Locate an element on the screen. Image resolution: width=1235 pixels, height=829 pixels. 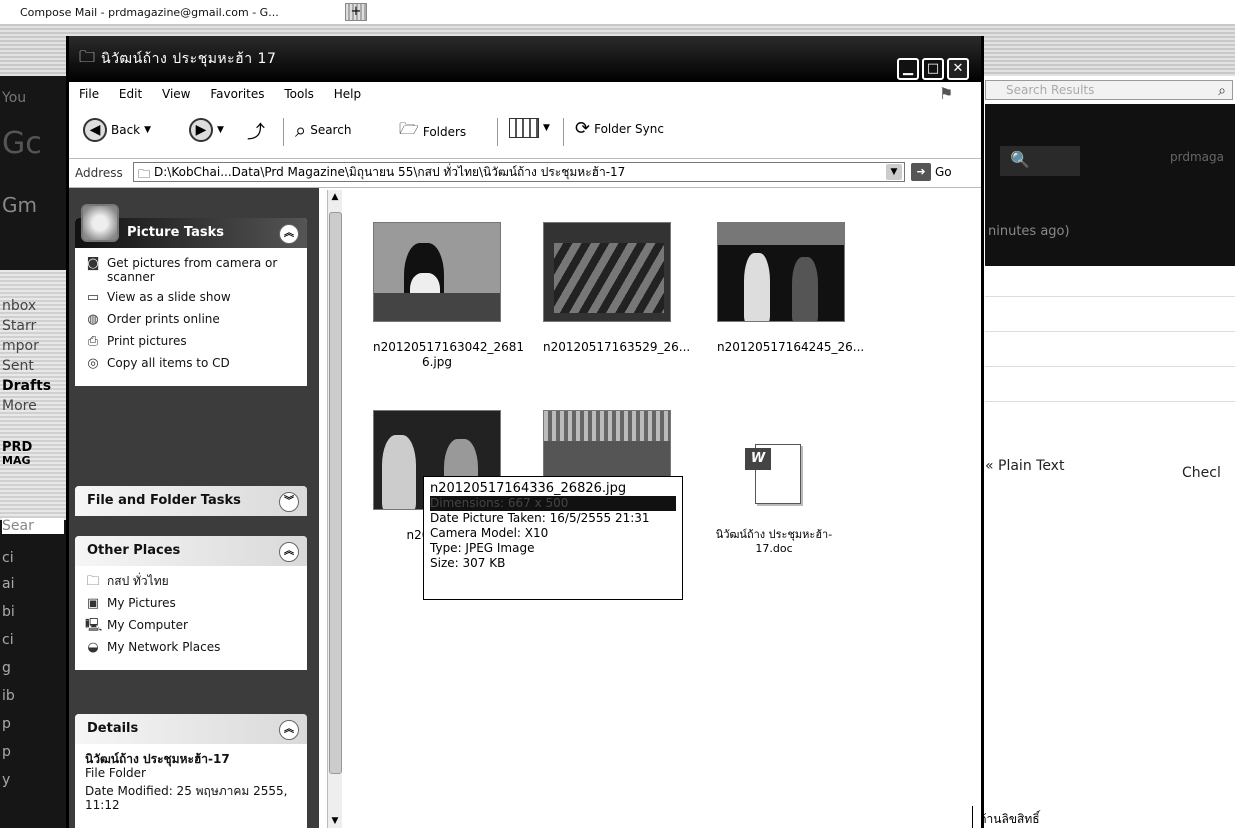
back-arrow-icon: ◀ is located at coordinates (95, 130).